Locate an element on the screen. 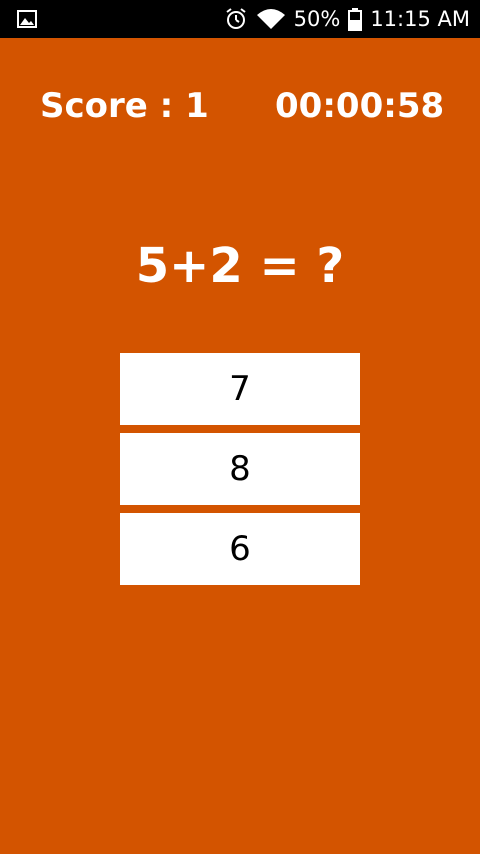 Image resolution: width=480 pixels, height=854 pixels. question-text: 5+2 = ? is located at coordinates (240, 266).